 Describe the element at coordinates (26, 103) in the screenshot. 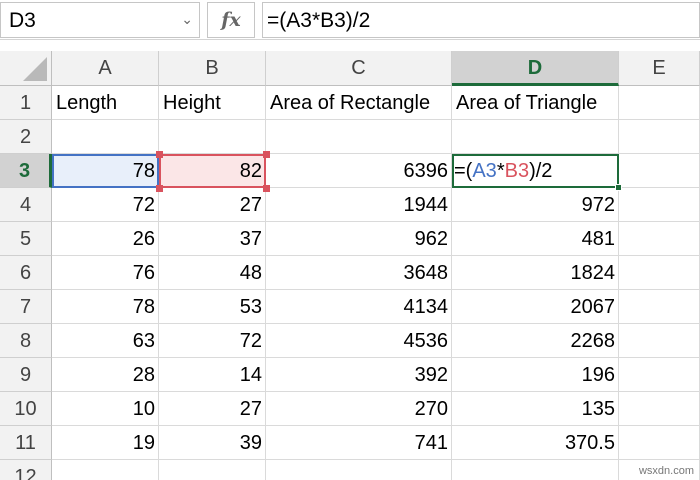

I see `row-header-1: 1` at that location.